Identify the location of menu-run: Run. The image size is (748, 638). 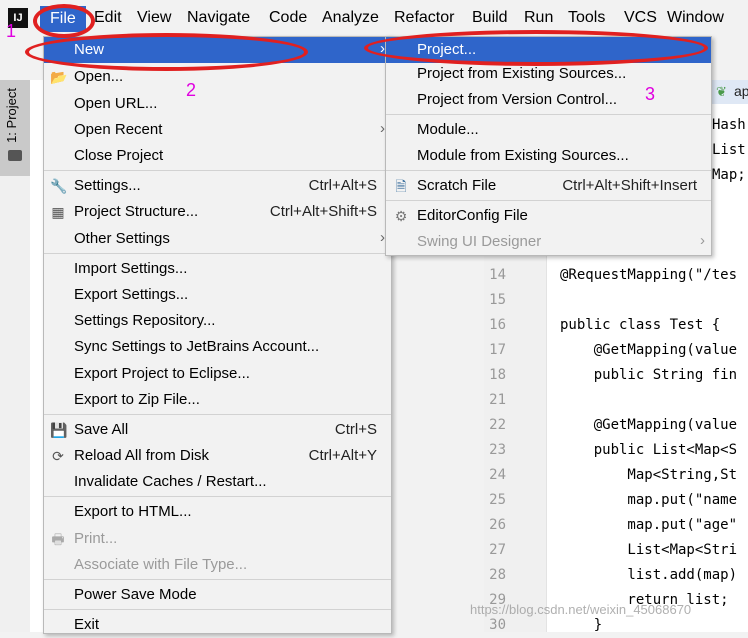
(538, 18).